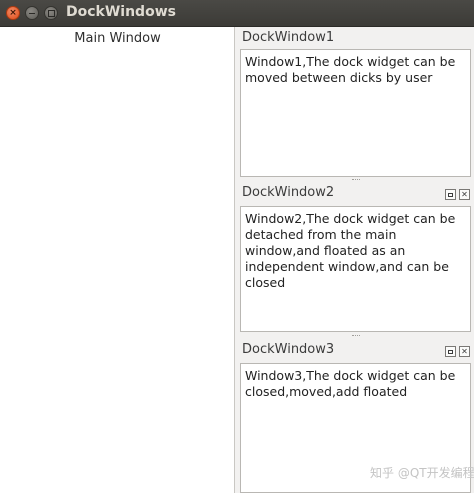 Image resolution: width=474 pixels, height=493 pixels. What do you see at coordinates (121, 12) in the screenshot?
I see `window-title: DockWindows` at bounding box center [121, 12].